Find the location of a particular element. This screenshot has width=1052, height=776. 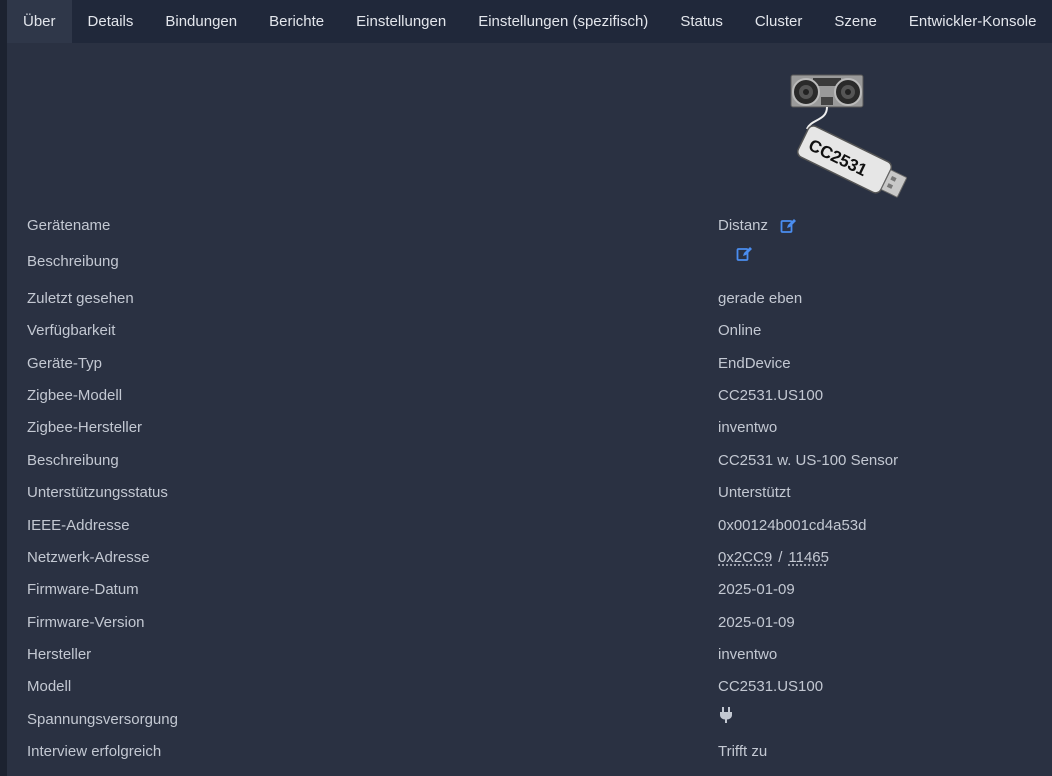

tab-status: Status is located at coordinates (701, 21).